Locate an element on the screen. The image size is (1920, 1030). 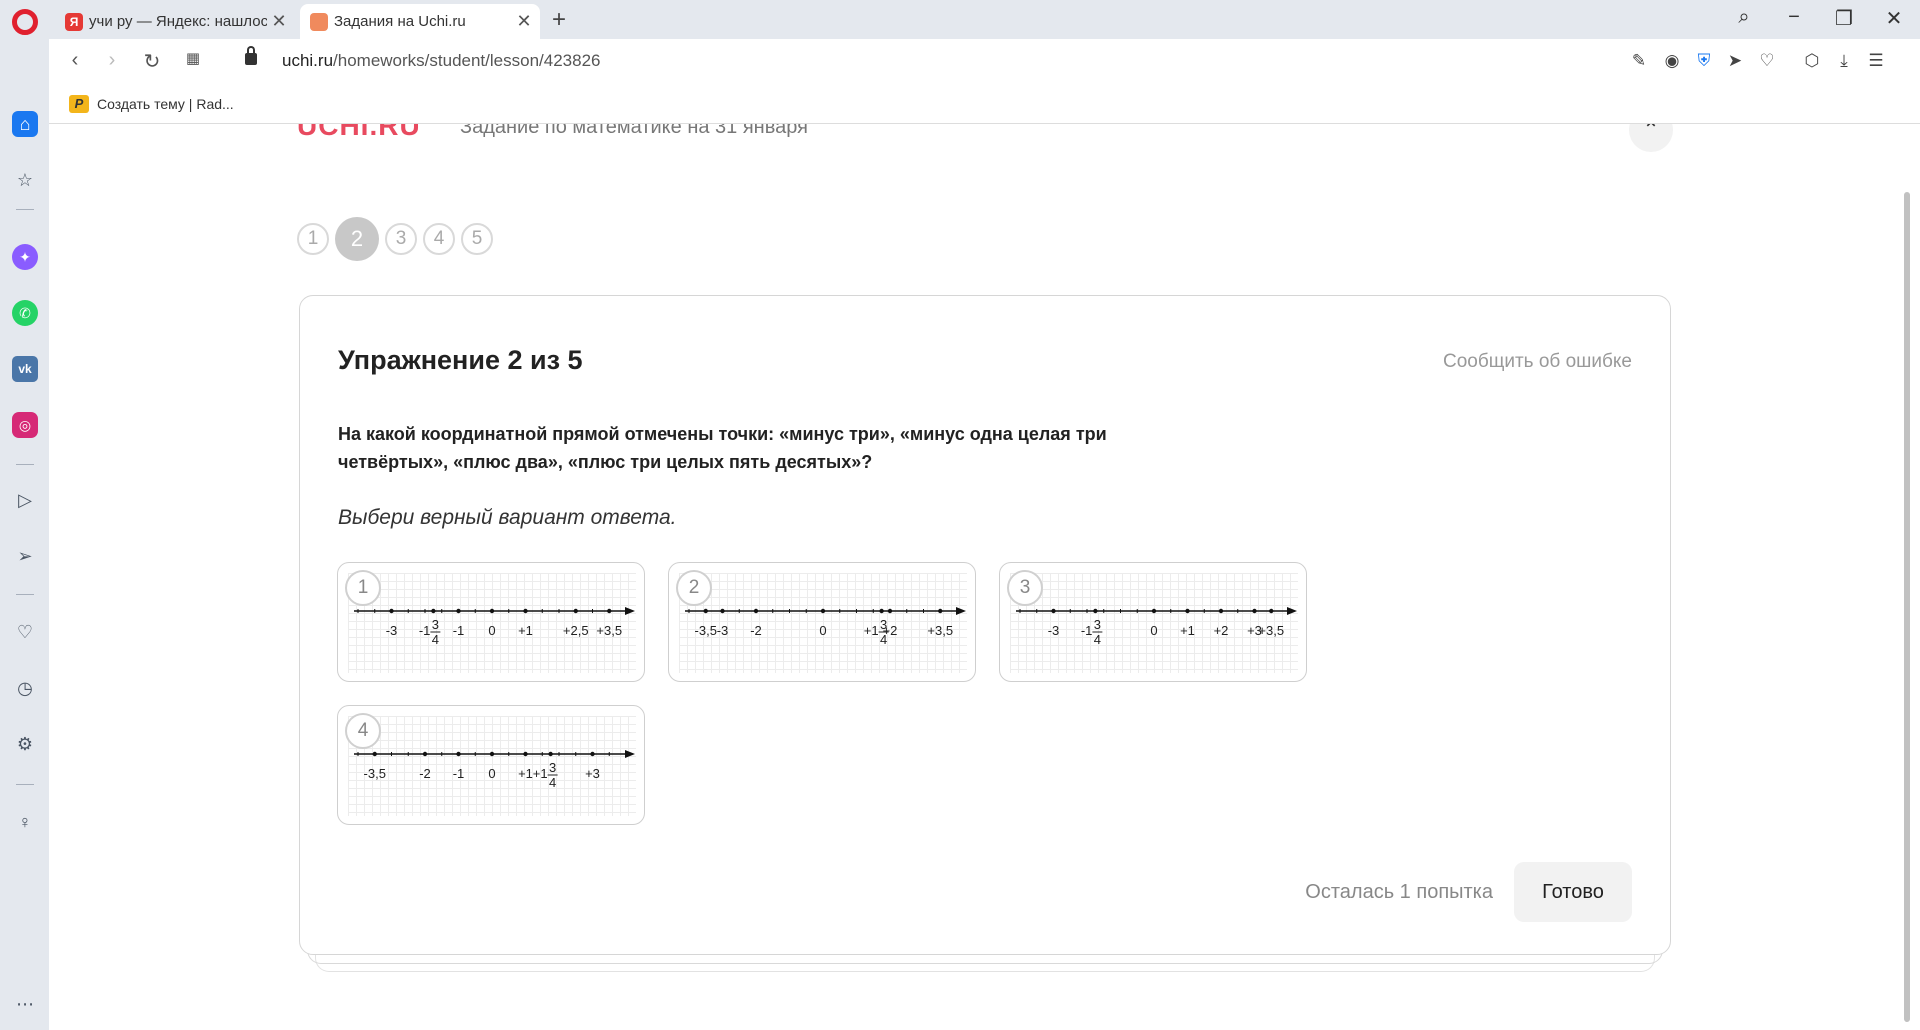
star-icon: ☆ is located at coordinates (25, 180).